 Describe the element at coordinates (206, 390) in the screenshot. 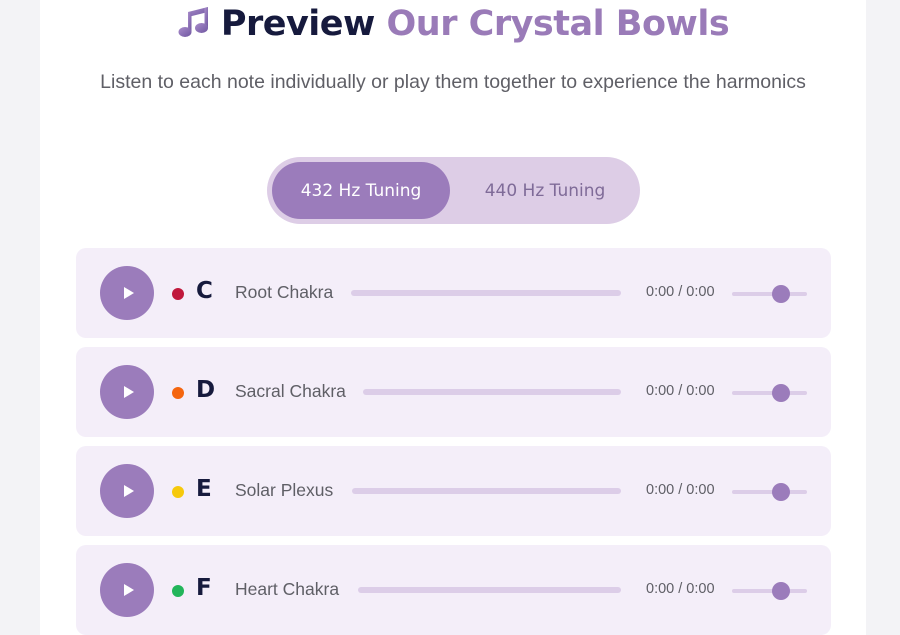

I see `note-label: D` at that location.